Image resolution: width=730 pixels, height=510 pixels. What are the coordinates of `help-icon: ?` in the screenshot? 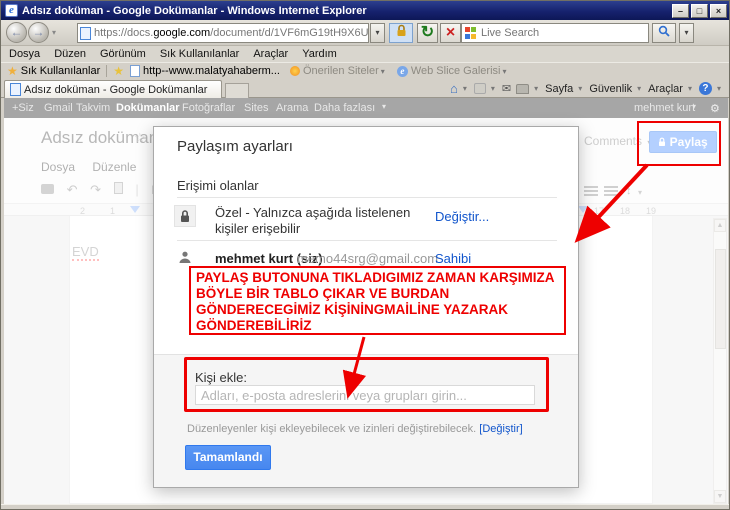 It's located at (705, 88).